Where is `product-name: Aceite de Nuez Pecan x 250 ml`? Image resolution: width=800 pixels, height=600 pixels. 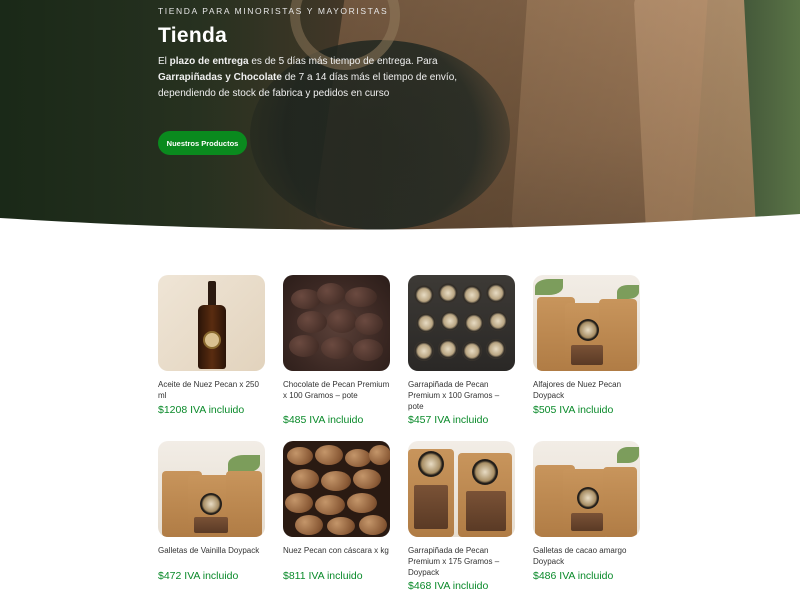 product-name: Aceite de Nuez Pecan x 250 ml is located at coordinates (211, 390).